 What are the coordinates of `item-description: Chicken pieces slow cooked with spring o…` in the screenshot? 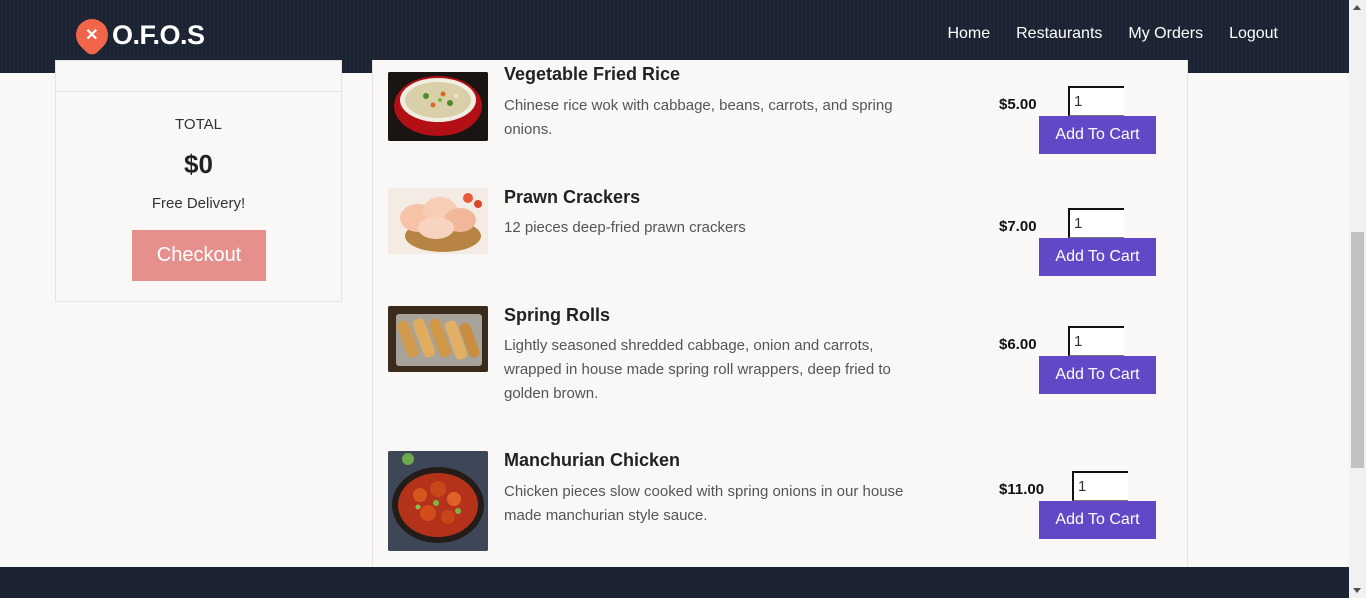 It's located at (704, 503).